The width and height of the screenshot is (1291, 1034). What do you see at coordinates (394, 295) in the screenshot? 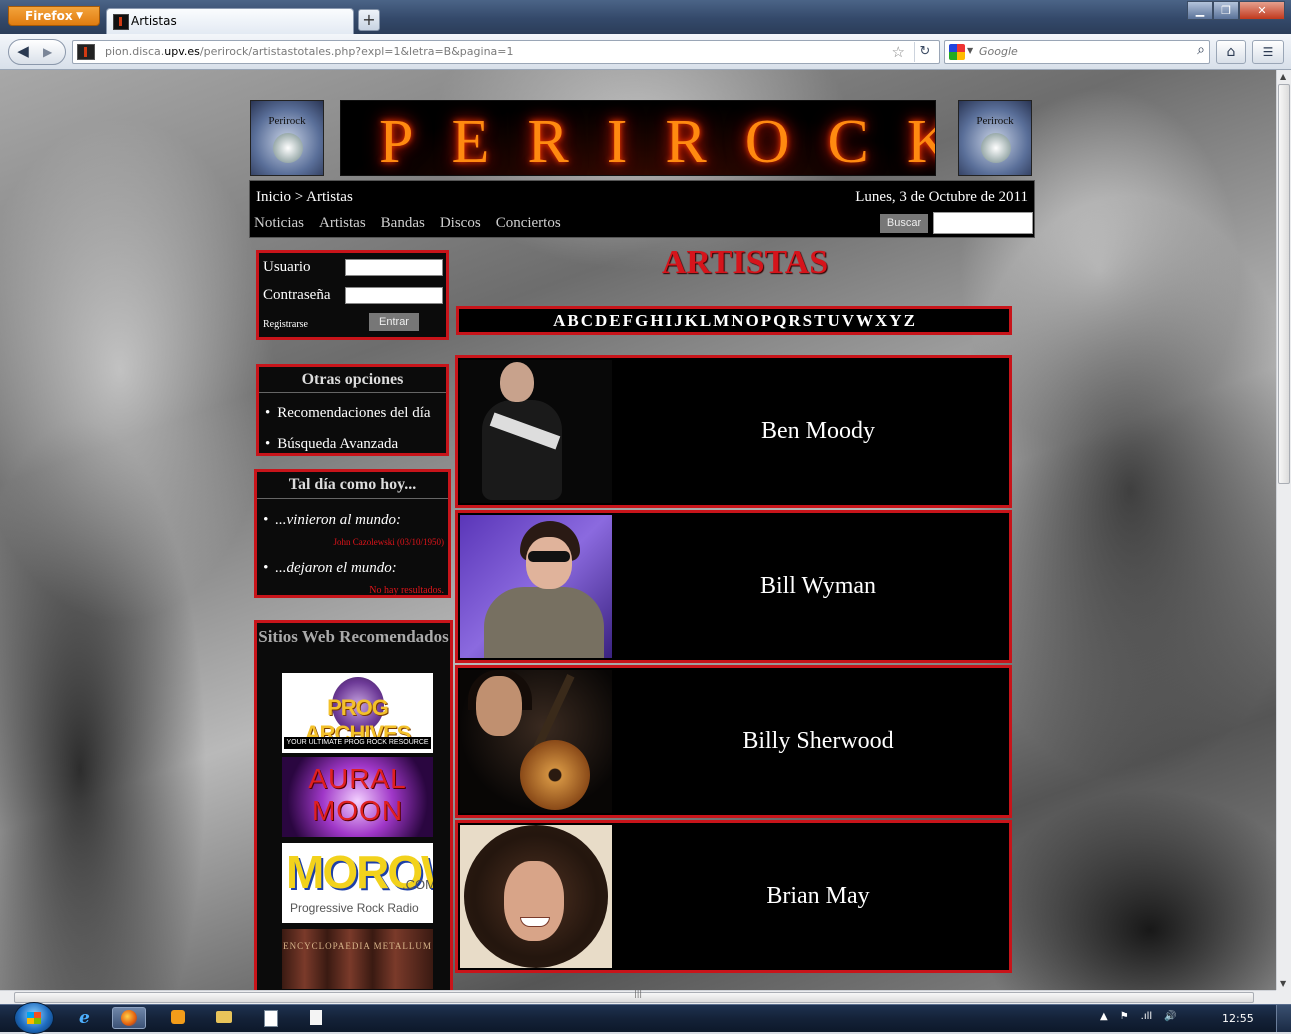
I see `password-field` at bounding box center [394, 295].